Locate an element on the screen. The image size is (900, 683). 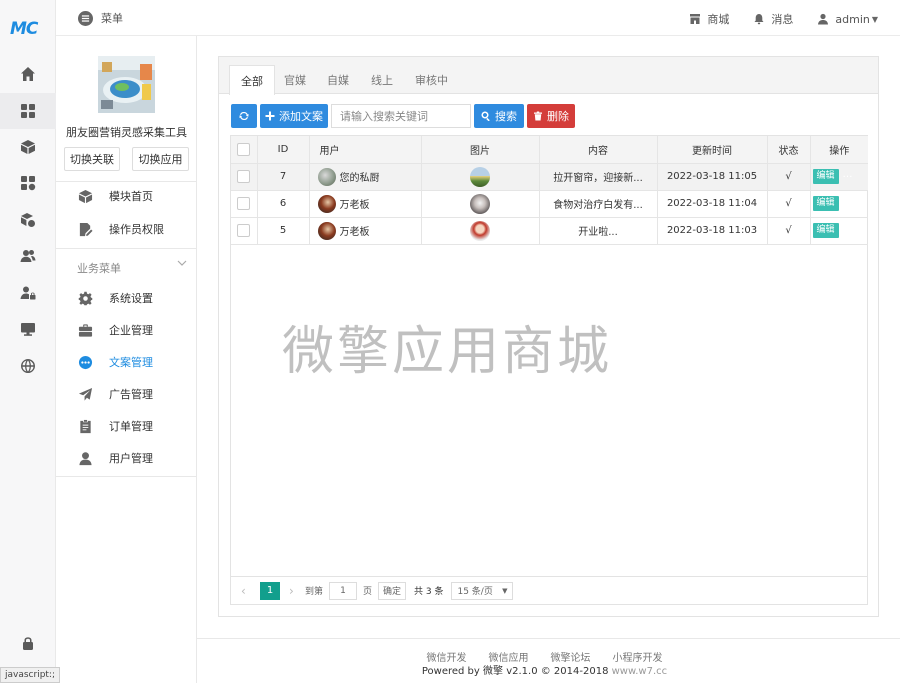
icon-rail: MC is located at coordinates (28, 341).